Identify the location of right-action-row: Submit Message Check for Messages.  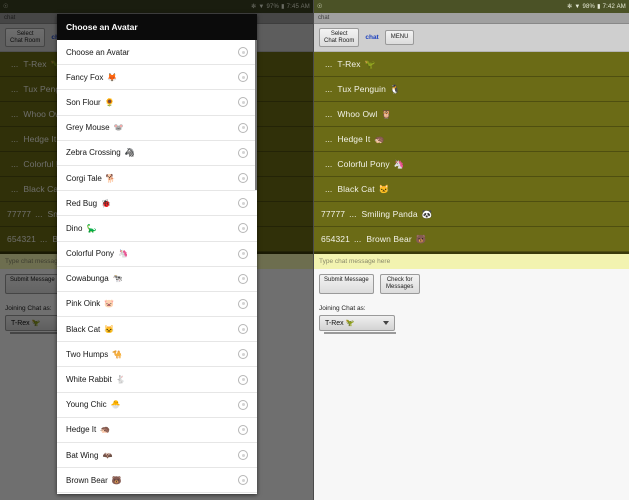
(471, 284).